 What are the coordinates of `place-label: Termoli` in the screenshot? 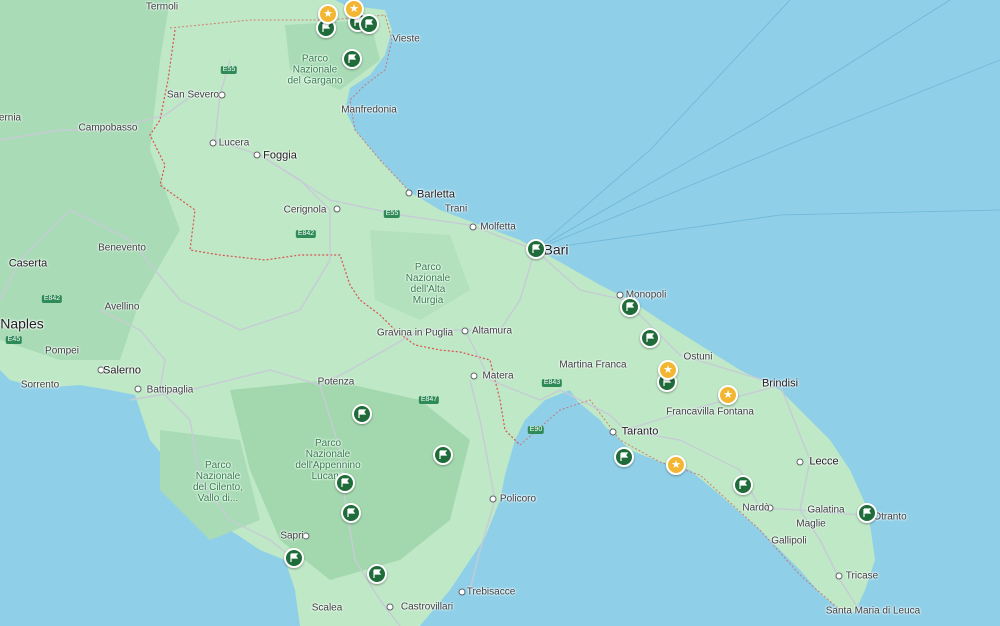 It's located at (162, 7).